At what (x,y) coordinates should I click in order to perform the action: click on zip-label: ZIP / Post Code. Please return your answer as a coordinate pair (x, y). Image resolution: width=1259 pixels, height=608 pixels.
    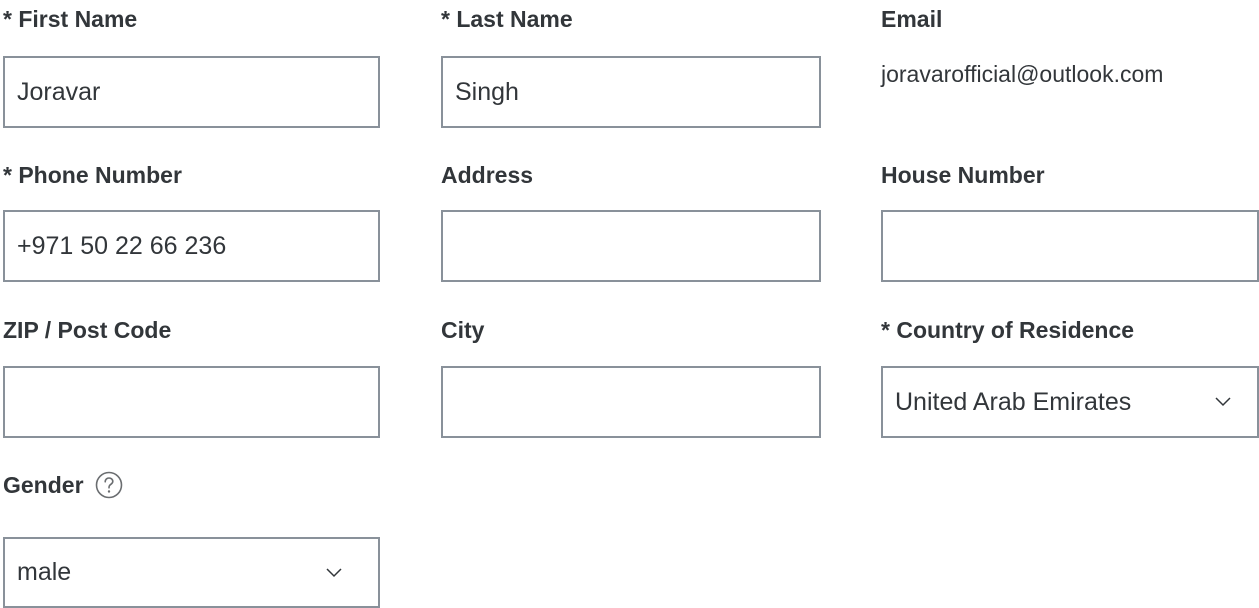
    Looking at the image, I should click on (87, 330).